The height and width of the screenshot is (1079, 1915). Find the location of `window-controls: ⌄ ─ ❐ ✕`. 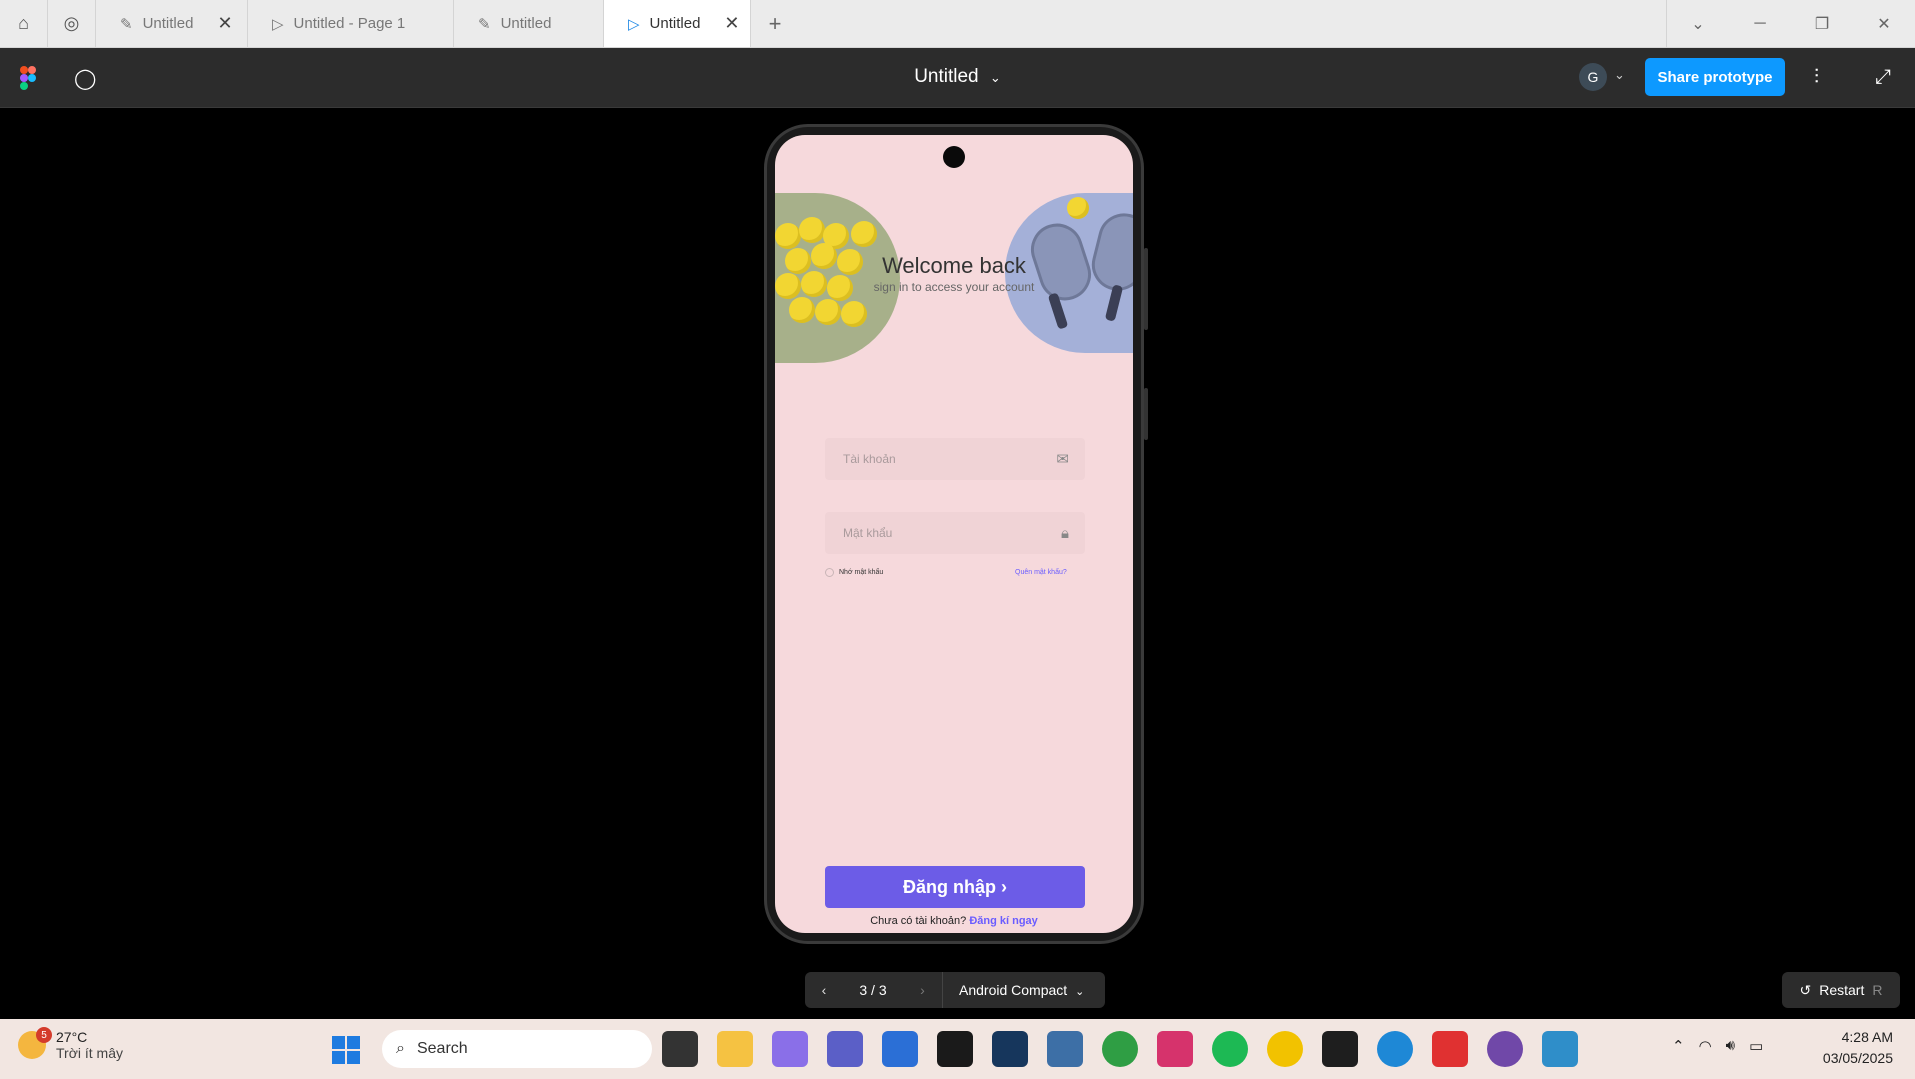

window-controls: ⌄ ─ ❐ ✕ is located at coordinates (1790, 24).